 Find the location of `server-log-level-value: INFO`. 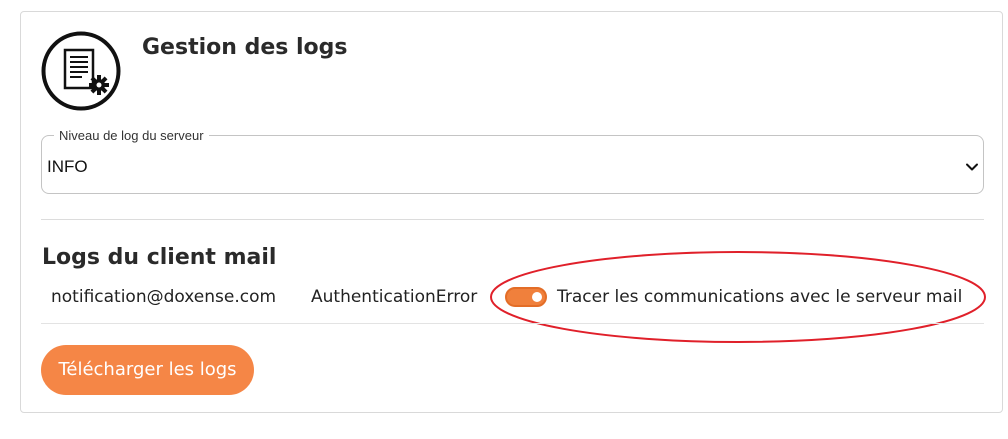

server-log-level-value: INFO is located at coordinates (67, 167).